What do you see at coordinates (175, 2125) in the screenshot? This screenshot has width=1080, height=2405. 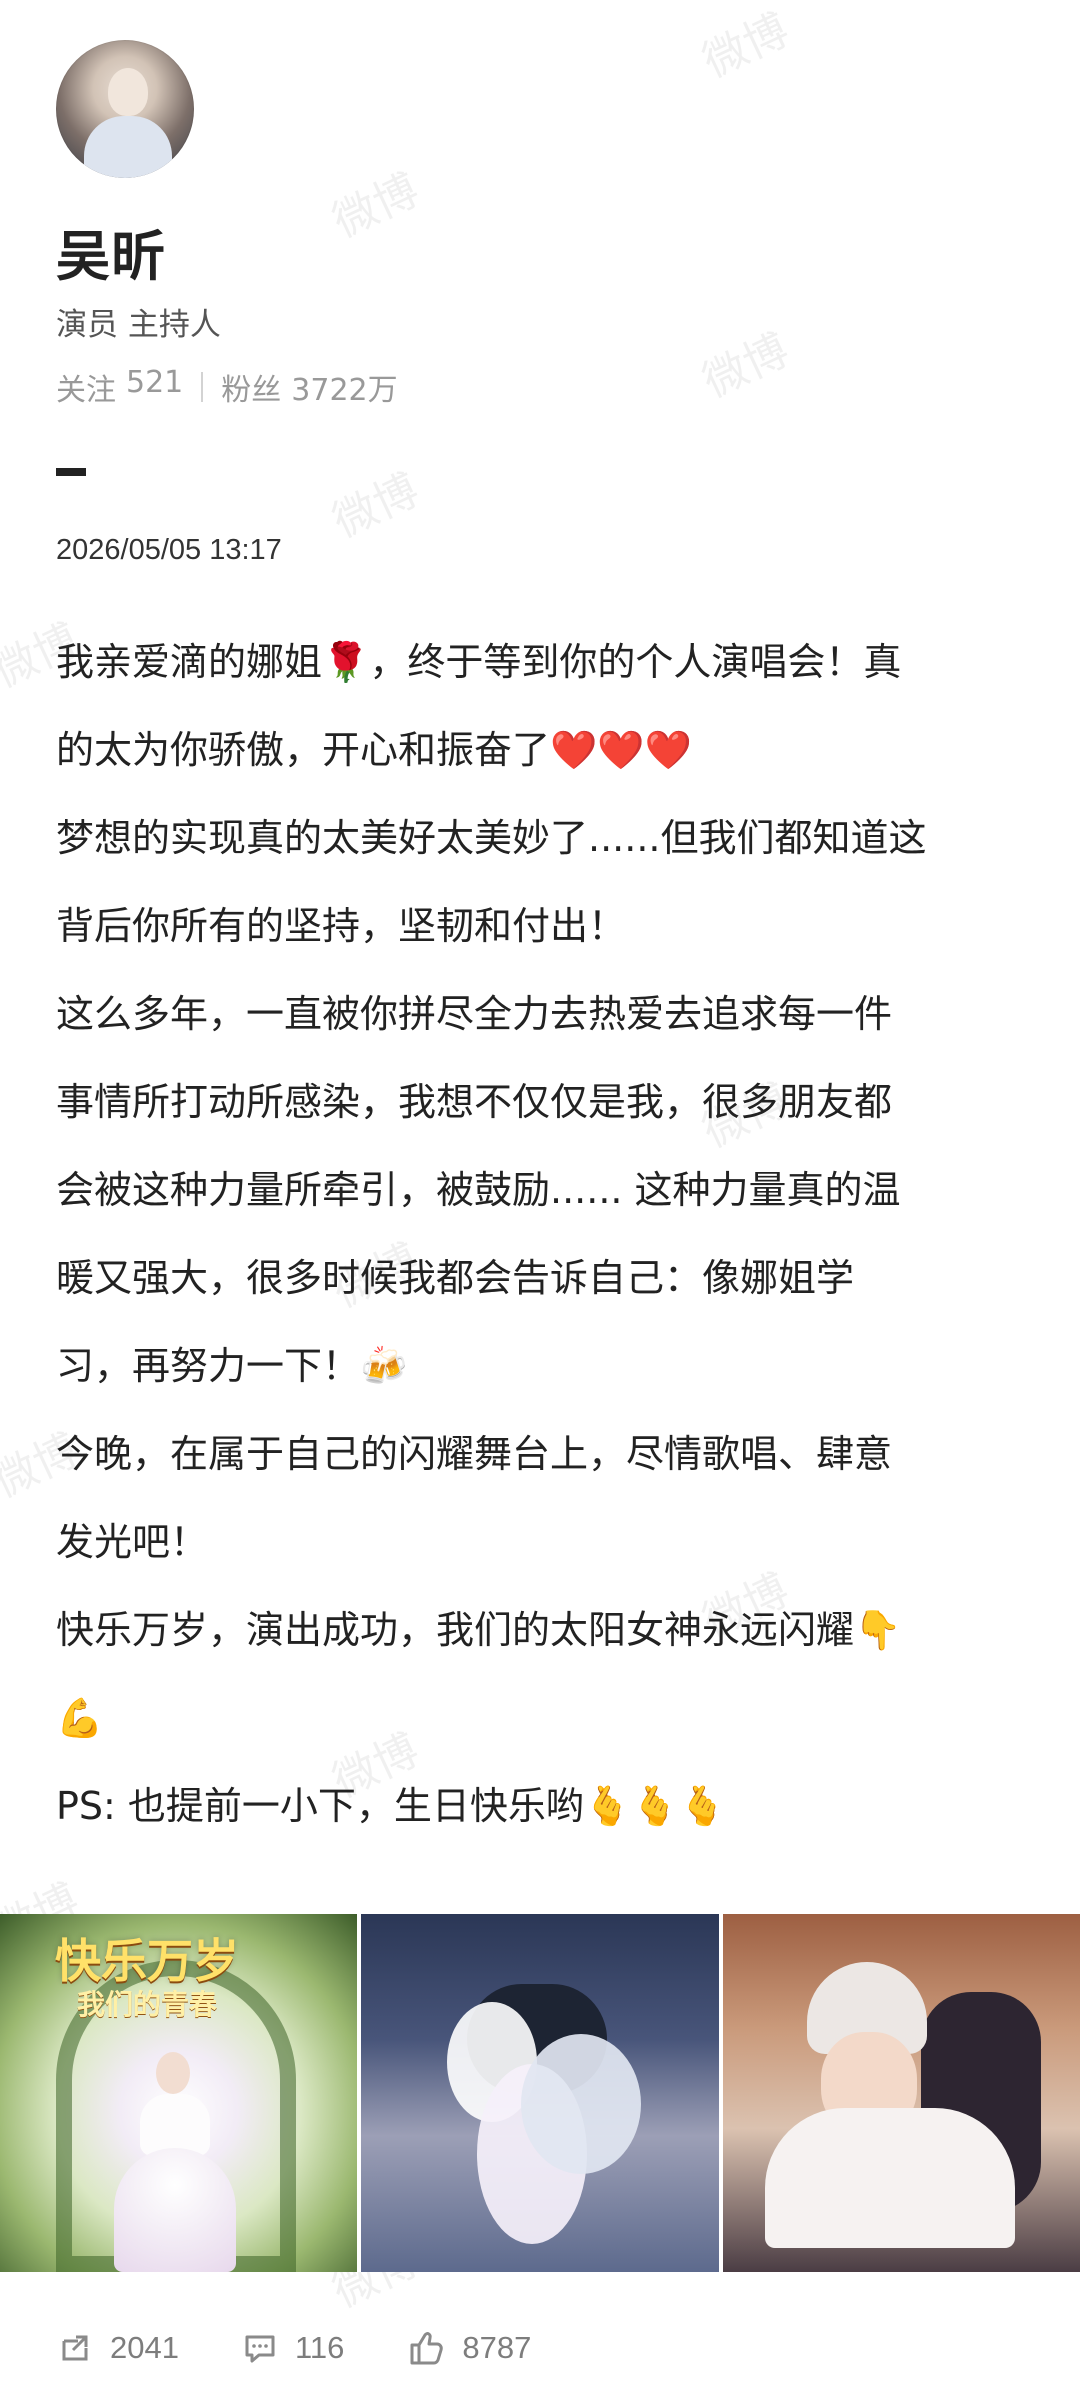 I see `figure-body` at bounding box center [175, 2125].